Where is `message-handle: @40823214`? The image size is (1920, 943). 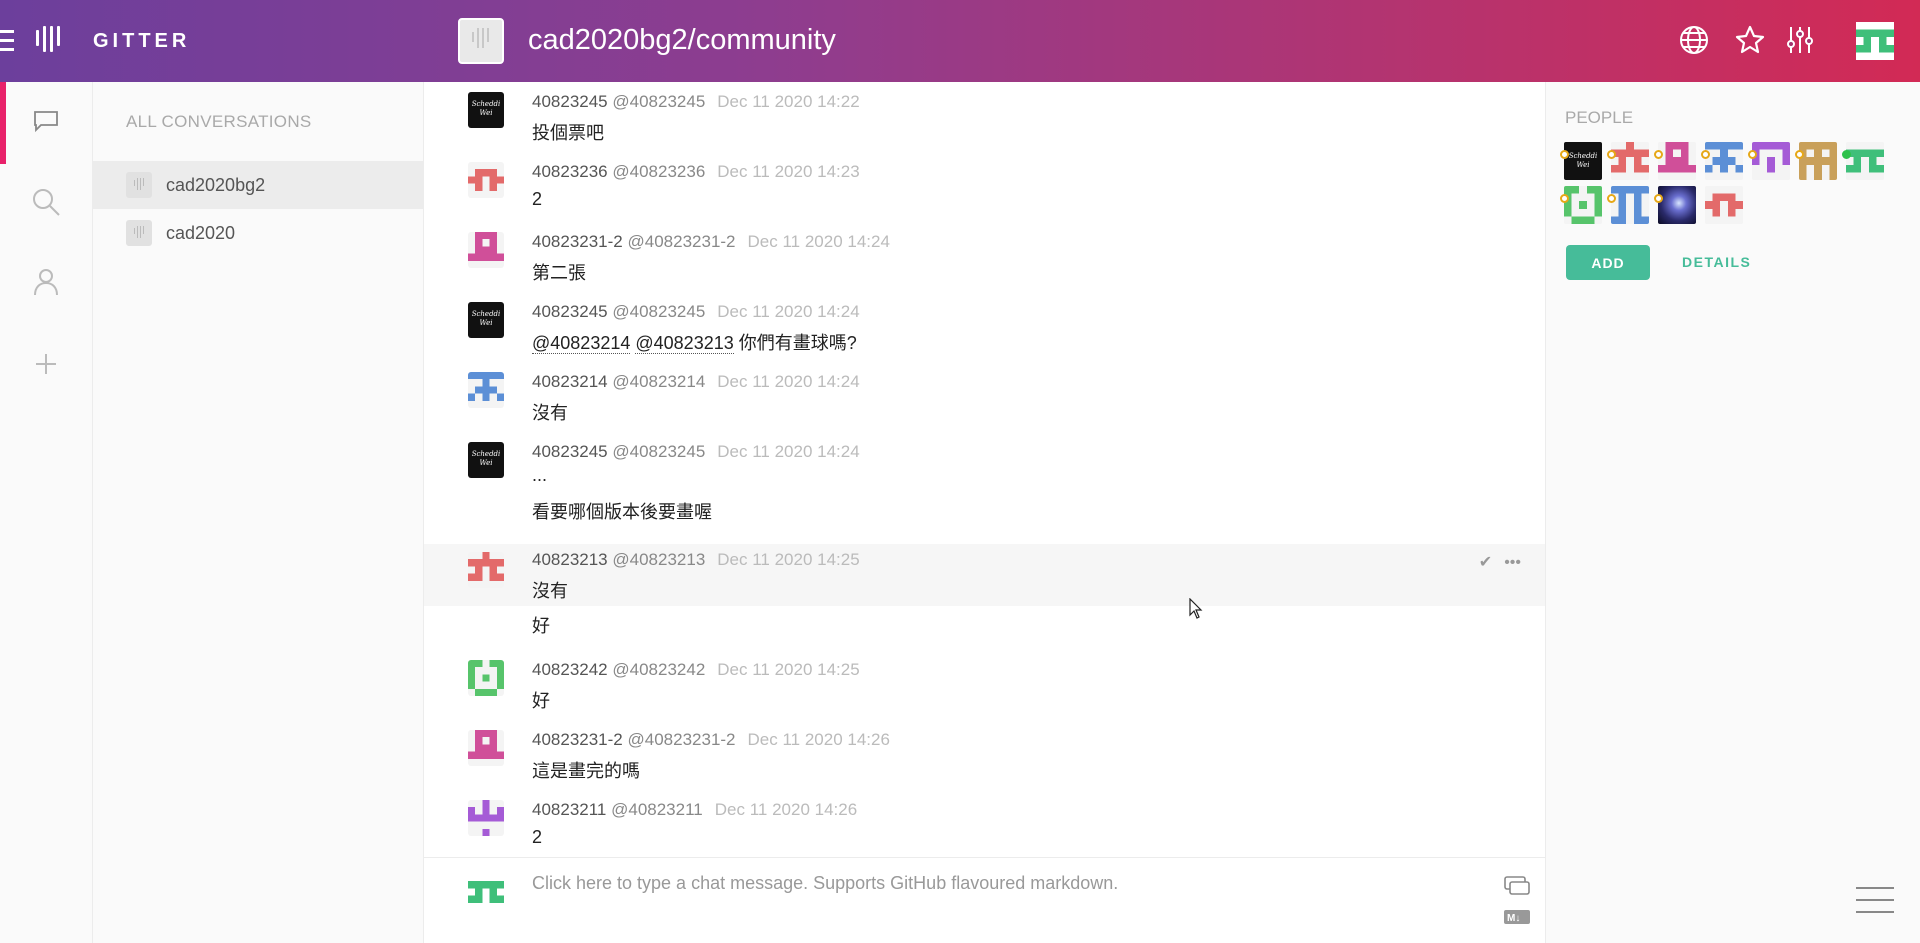
message-handle: @40823214 is located at coordinates (658, 381).